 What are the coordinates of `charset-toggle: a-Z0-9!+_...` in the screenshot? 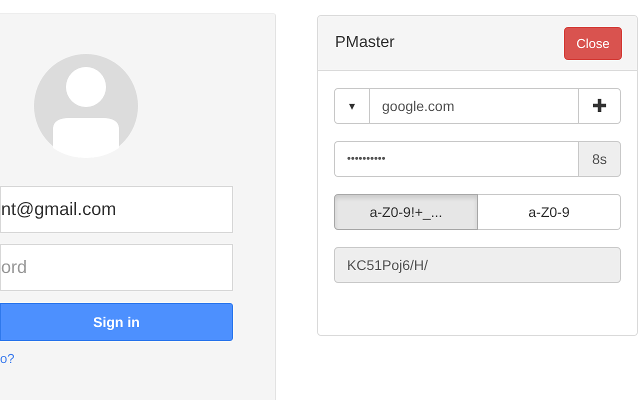 It's located at (406, 212).